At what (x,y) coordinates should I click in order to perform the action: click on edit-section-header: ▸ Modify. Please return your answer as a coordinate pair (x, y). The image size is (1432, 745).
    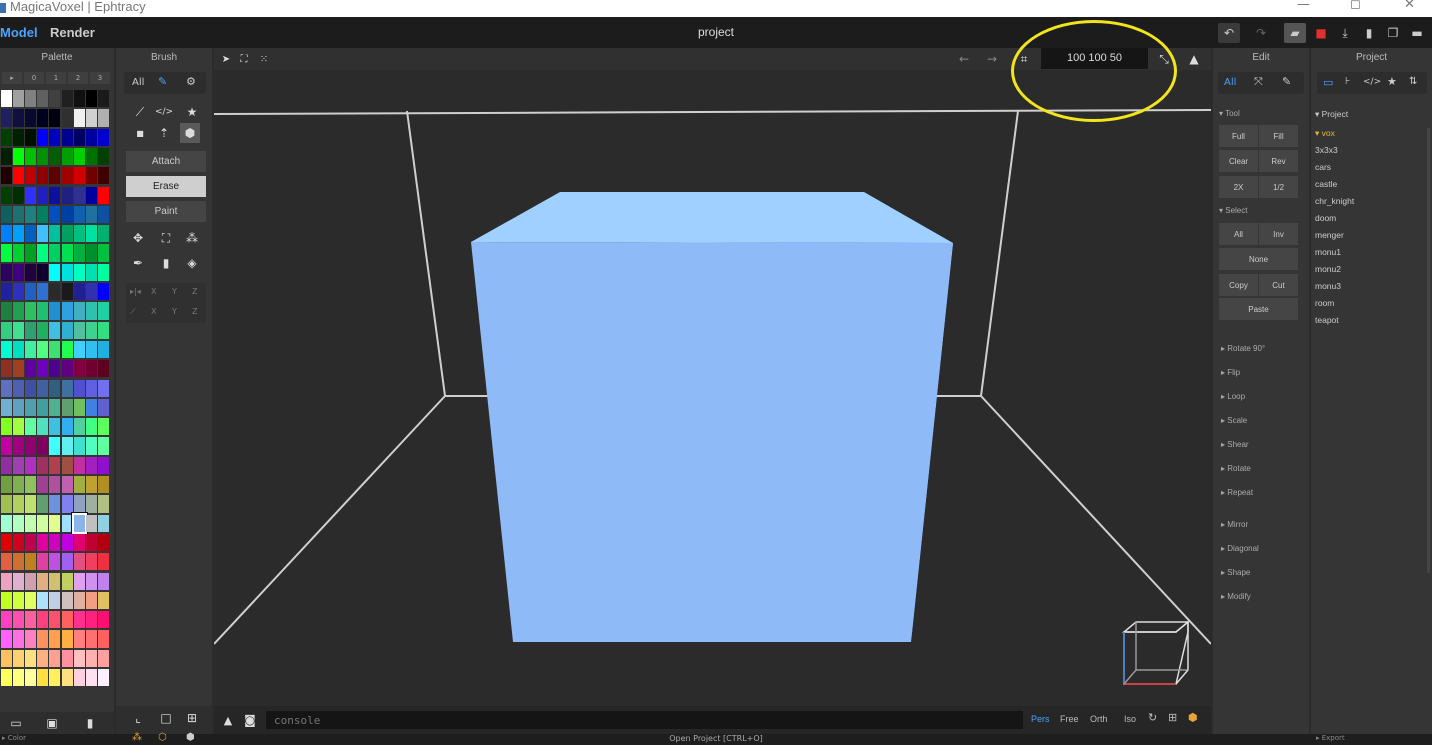
    Looking at the image, I should click on (1236, 596).